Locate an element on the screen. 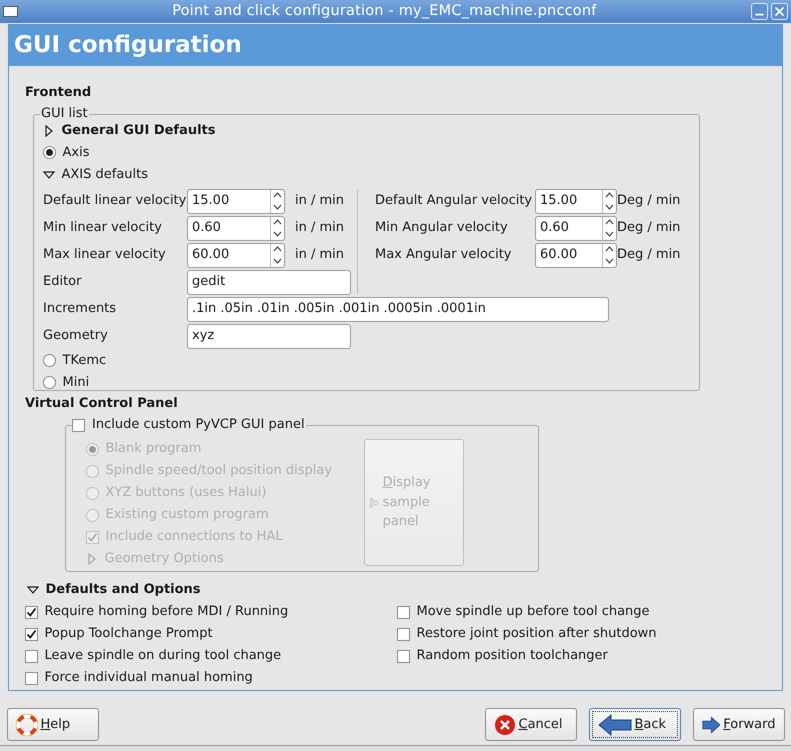  left-arrow-icon is located at coordinates (615, 725).